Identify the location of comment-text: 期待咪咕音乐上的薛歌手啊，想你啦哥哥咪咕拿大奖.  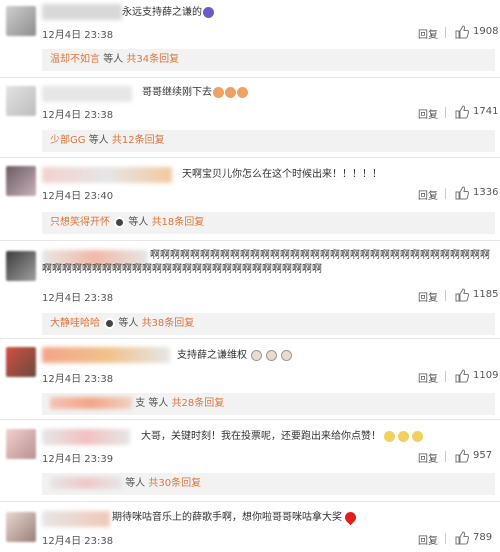
(235, 517).